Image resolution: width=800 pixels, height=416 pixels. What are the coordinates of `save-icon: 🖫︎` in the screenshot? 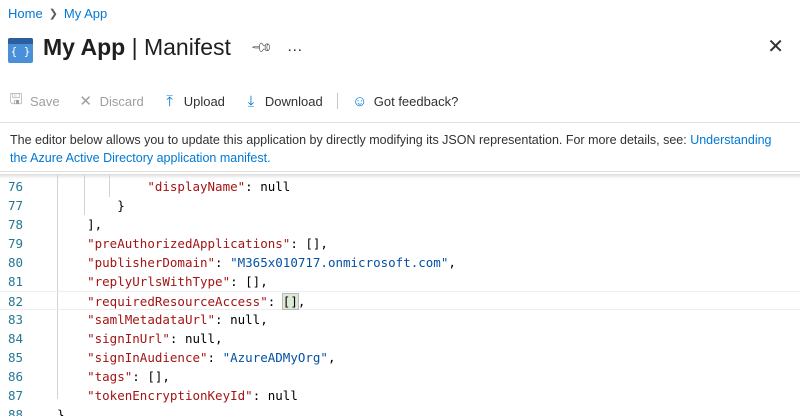 It's located at (16, 99).